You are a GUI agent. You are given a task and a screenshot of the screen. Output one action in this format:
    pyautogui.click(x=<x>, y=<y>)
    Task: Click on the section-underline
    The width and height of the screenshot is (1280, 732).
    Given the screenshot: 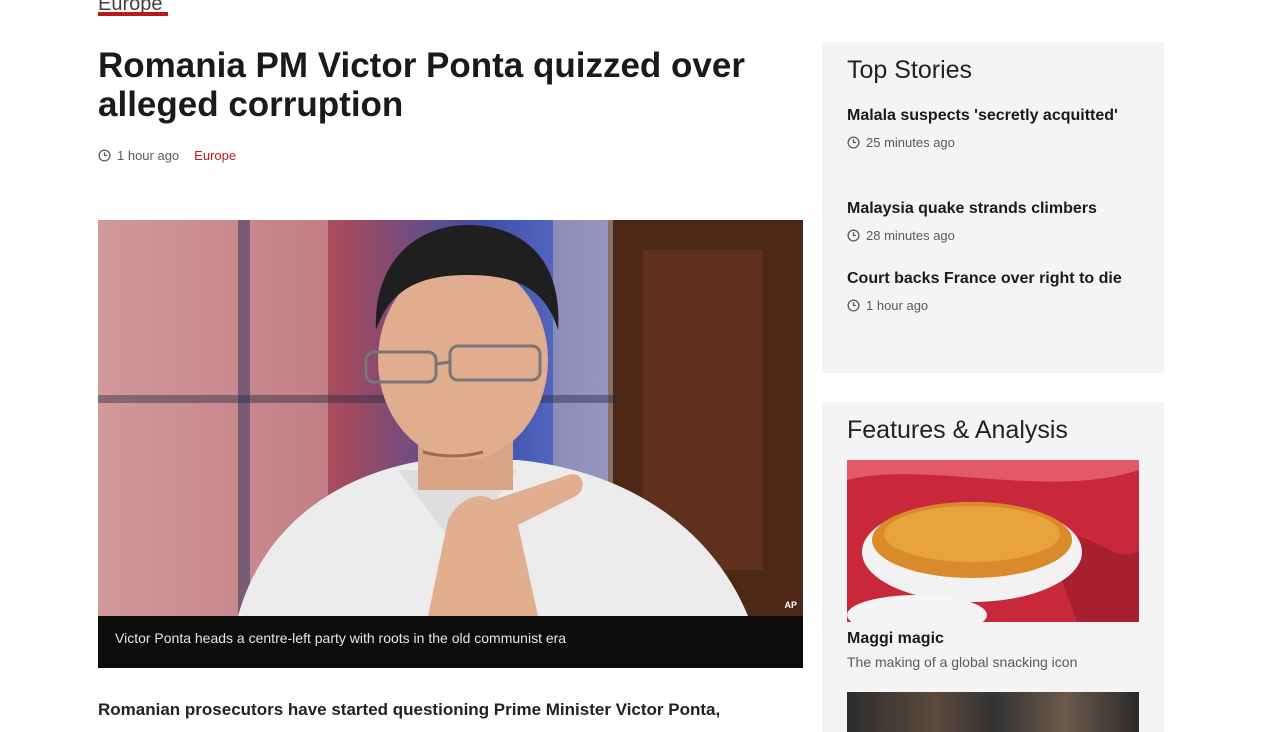 What is the action you would take?
    pyautogui.click(x=133, y=14)
    